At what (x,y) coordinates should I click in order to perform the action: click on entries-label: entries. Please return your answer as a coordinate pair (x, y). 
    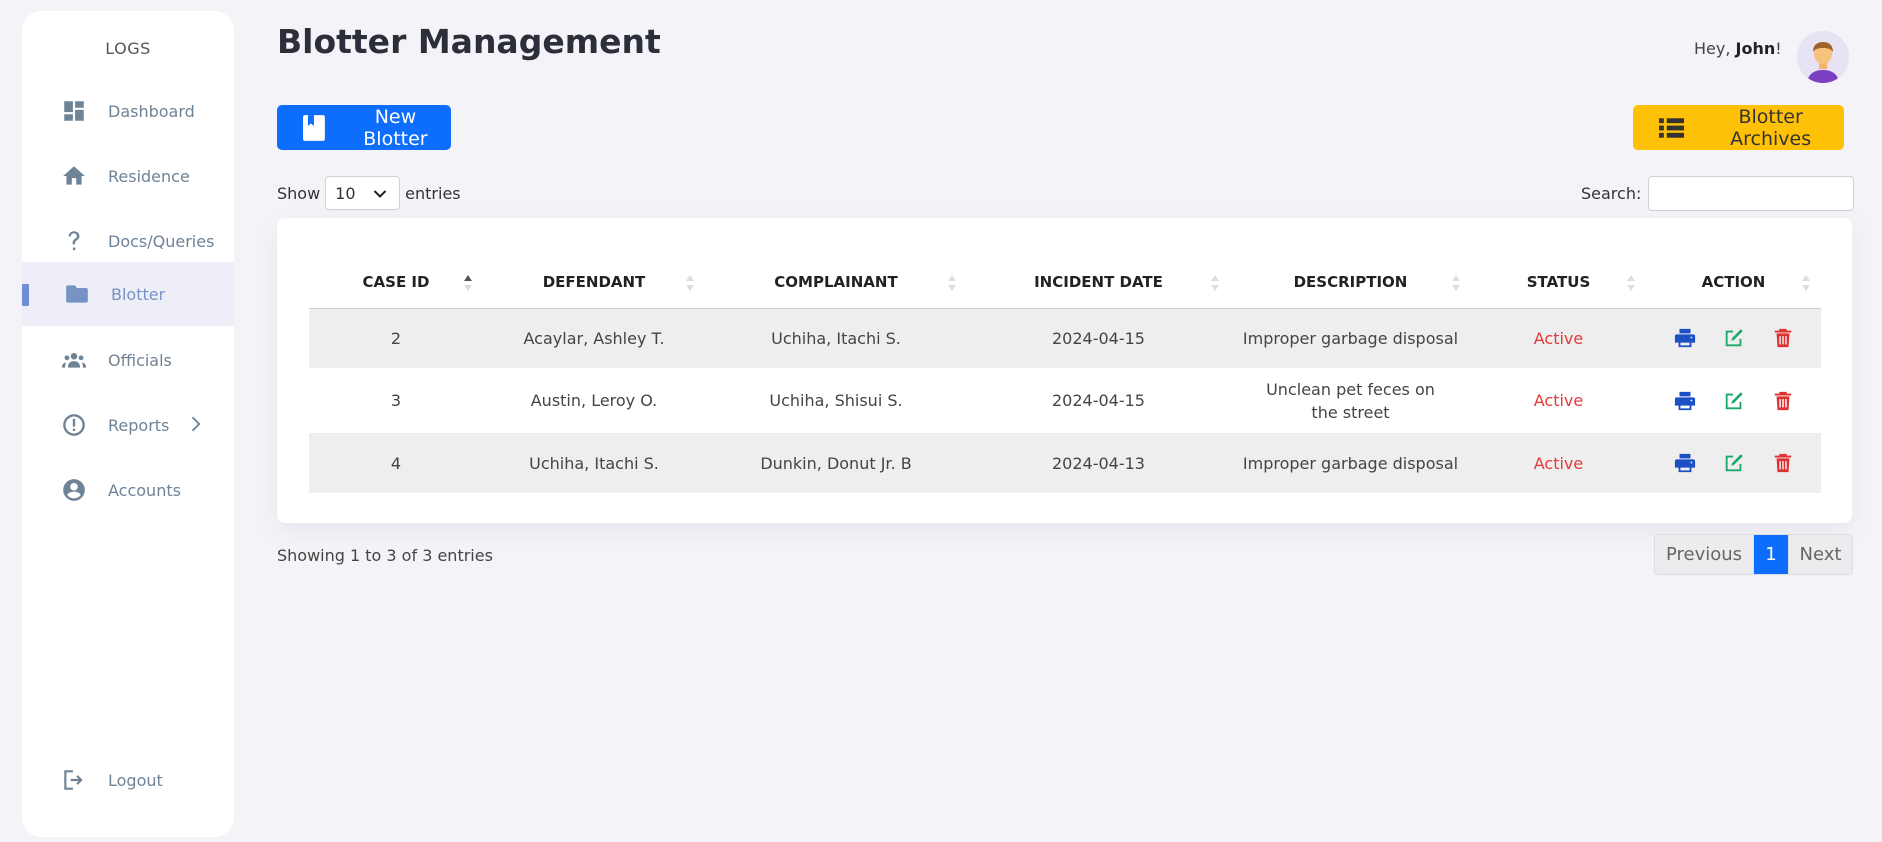
    Looking at the image, I should click on (433, 193).